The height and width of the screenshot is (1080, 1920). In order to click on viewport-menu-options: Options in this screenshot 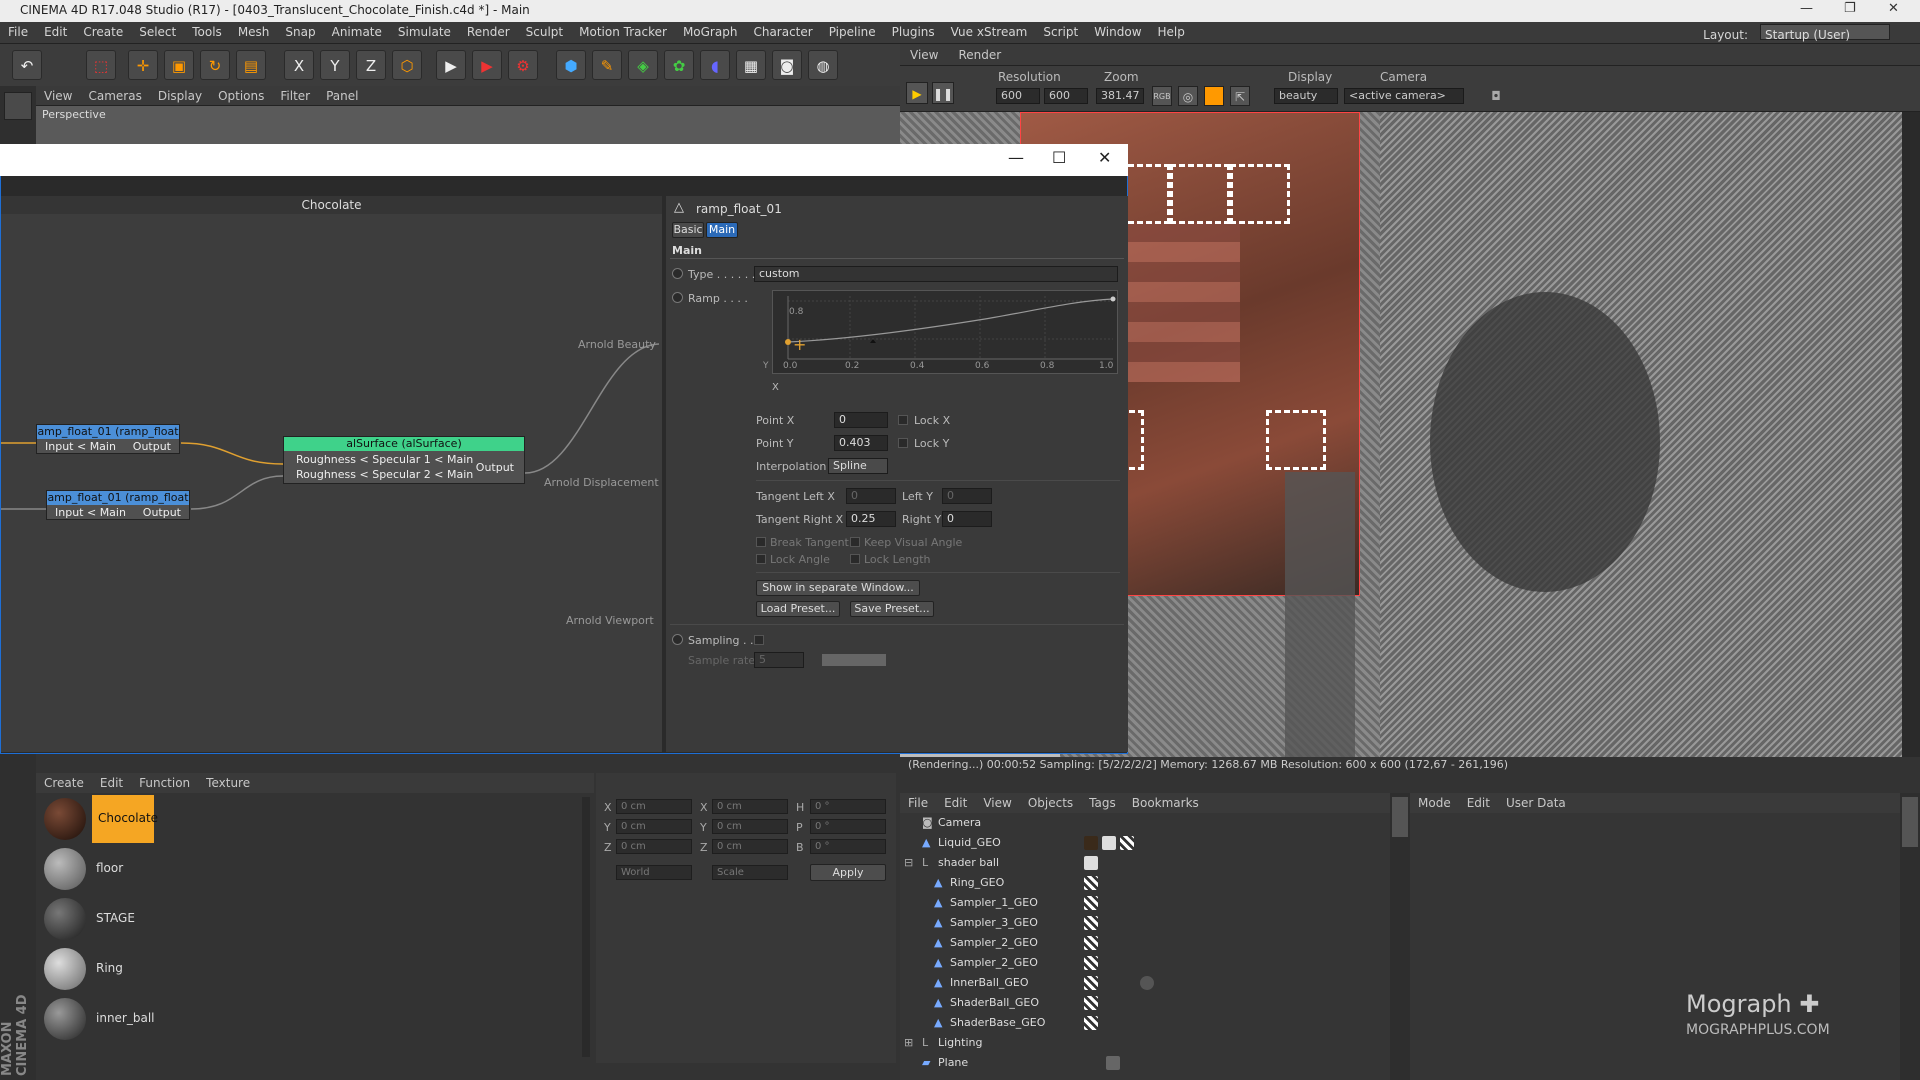, I will do `click(241, 94)`.